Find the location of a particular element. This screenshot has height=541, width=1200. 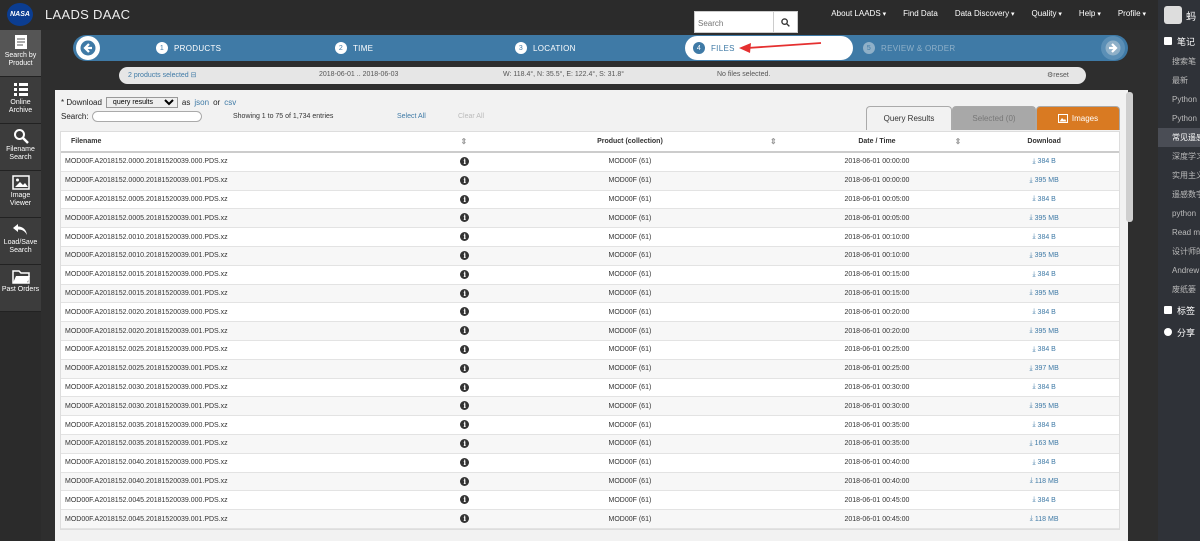

col-filename: Filename ⇕ is located at coordinates (268, 141).